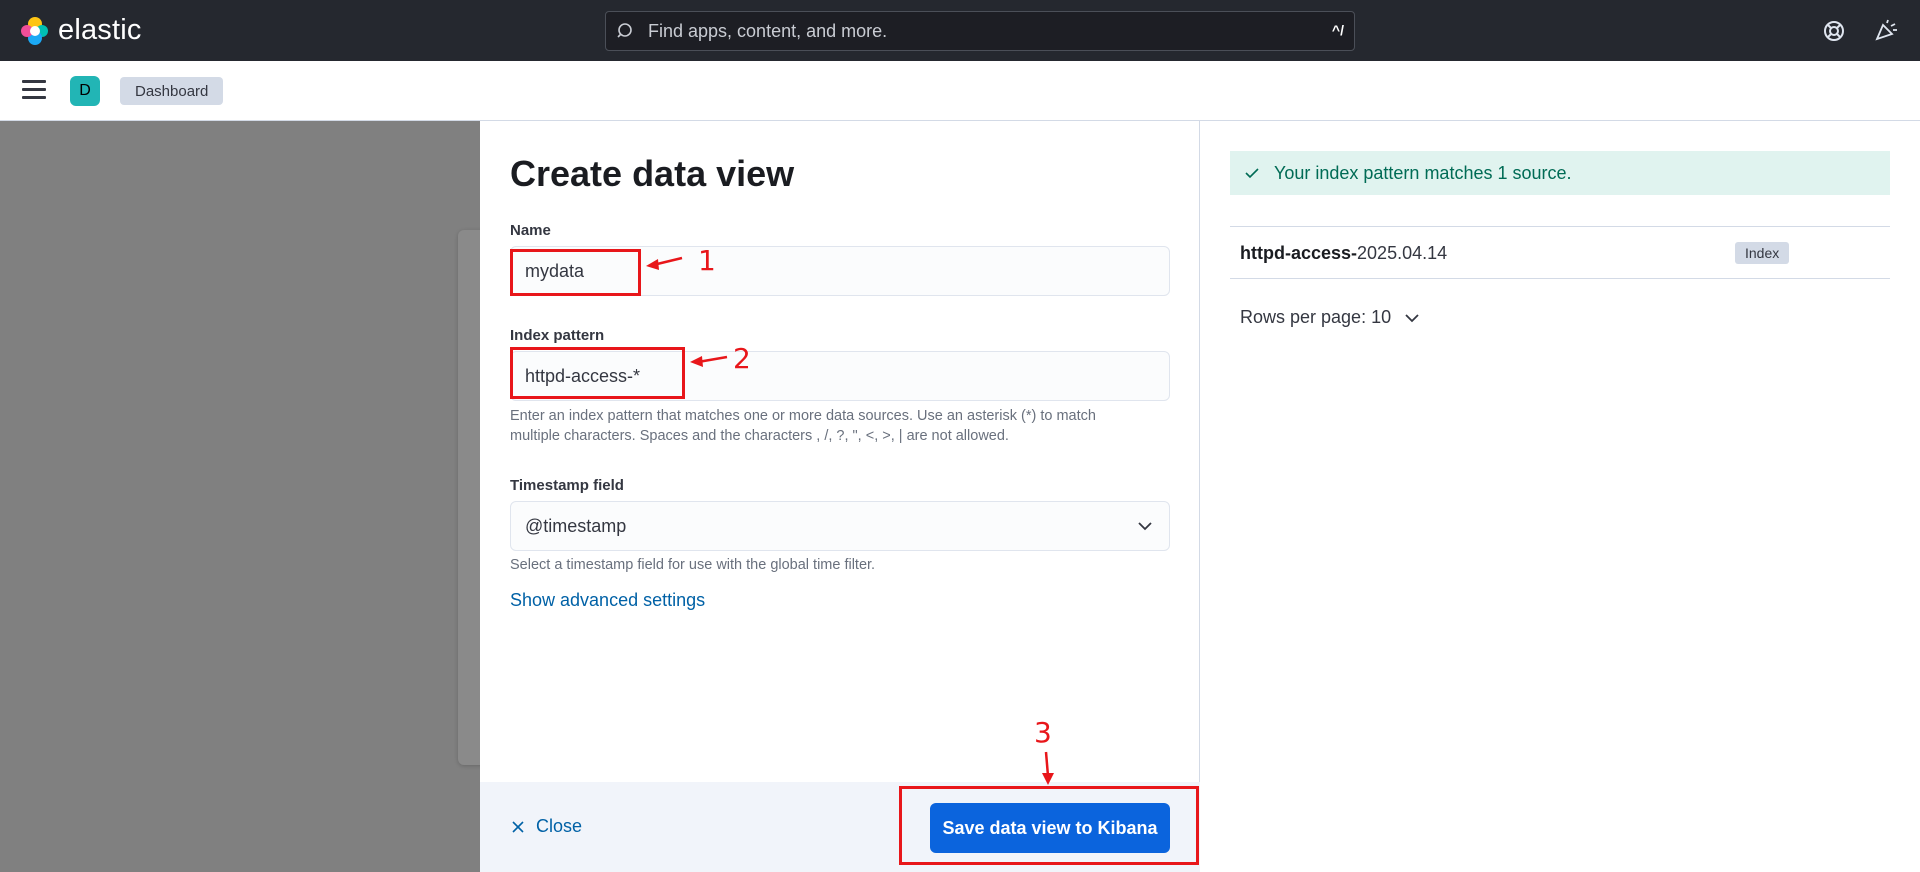 This screenshot has height=872, width=1920. I want to click on annotation-step-2: 2, so click(742, 358).